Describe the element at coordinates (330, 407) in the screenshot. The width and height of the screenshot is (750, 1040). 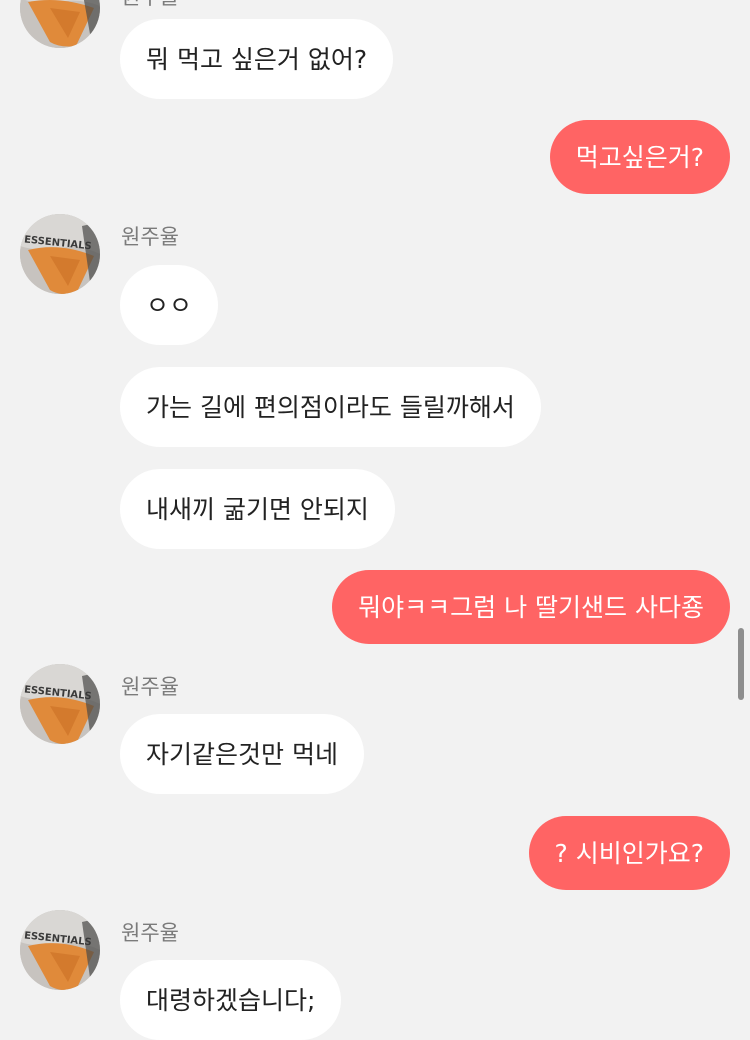
I see `message-bubble-incoming: 가는 길에 편의점이라도 들릴까해서` at that location.